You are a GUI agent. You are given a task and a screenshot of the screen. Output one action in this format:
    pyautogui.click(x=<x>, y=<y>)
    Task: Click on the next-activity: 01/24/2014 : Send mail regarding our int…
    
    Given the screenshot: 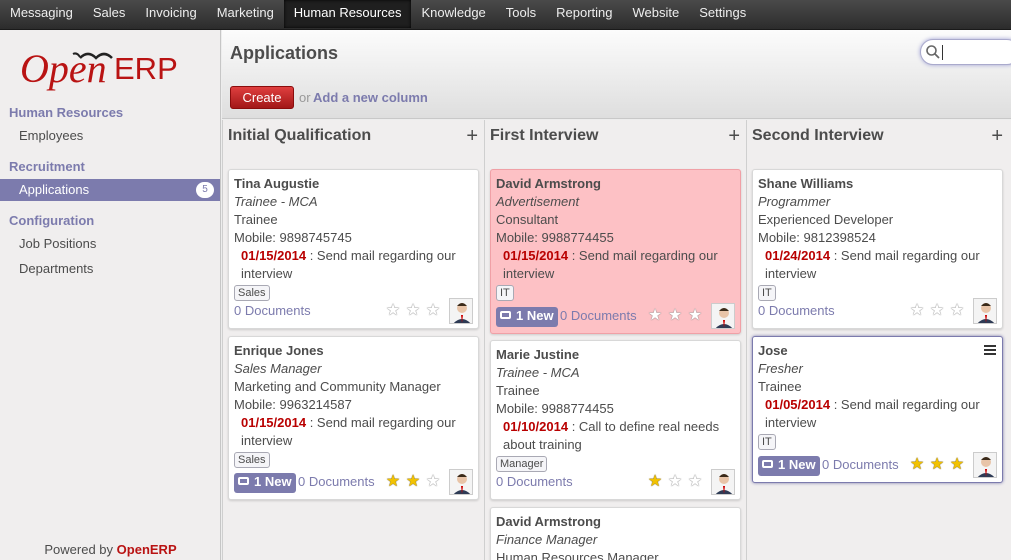 What is the action you would take?
    pyautogui.click(x=877, y=265)
    